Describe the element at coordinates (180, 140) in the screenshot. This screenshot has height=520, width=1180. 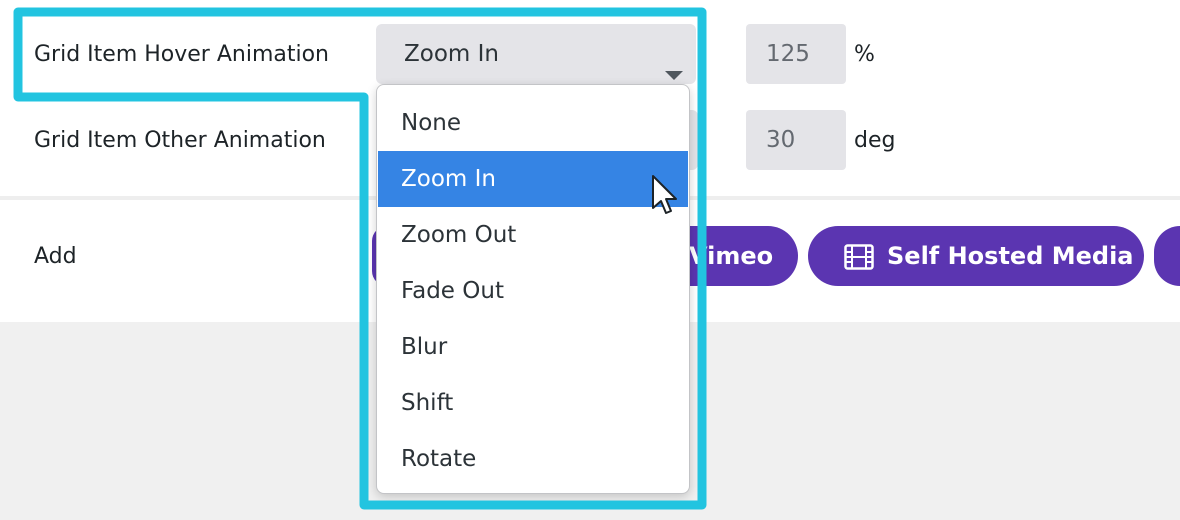
I see `other-animation-label: Grid Item Other Animation` at that location.